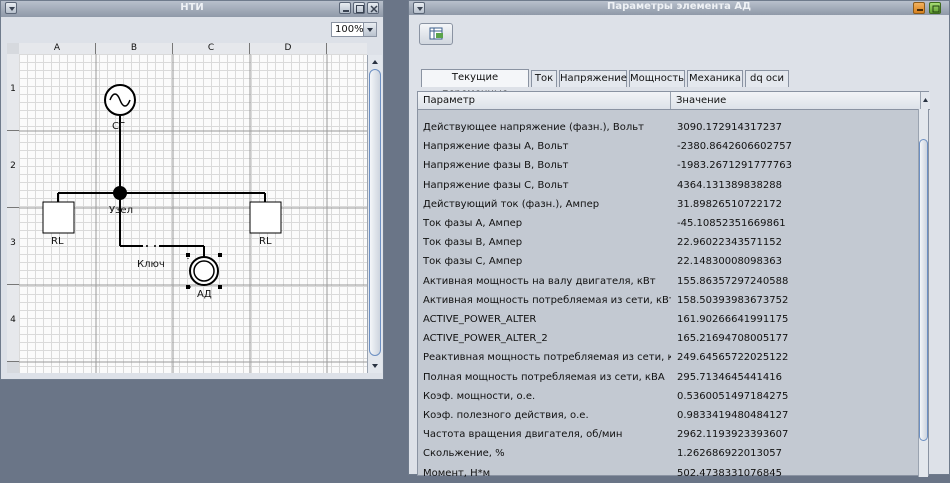 Image resolution: width=950 pixels, height=483 pixels. What do you see at coordinates (436, 34) in the screenshot?
I see `export-button` at bounding box center [436, 34].